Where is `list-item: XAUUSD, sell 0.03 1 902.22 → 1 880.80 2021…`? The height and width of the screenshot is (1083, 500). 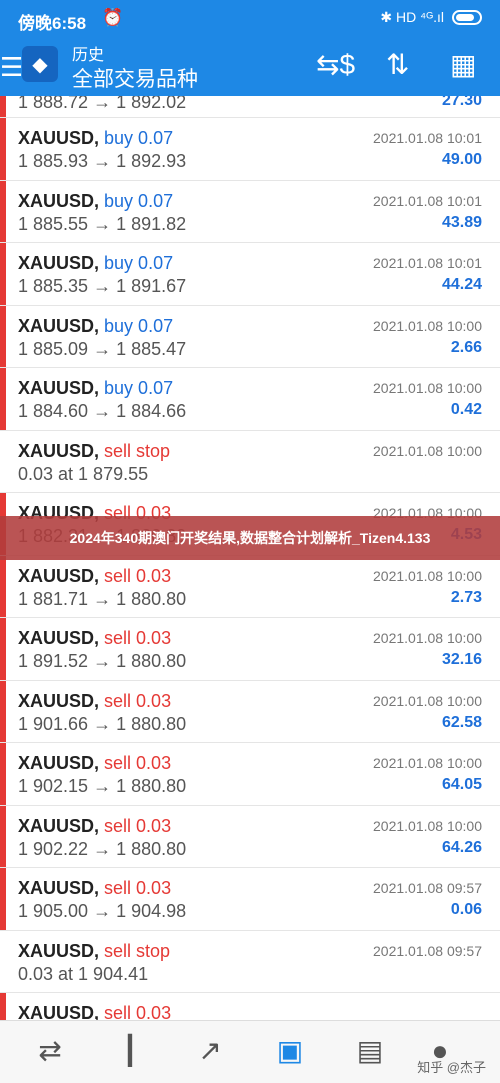
list-item: XAUUSD, sell 0.03 1 902.22 → 1 880.80 2021… is located at coordinates (250, 836).